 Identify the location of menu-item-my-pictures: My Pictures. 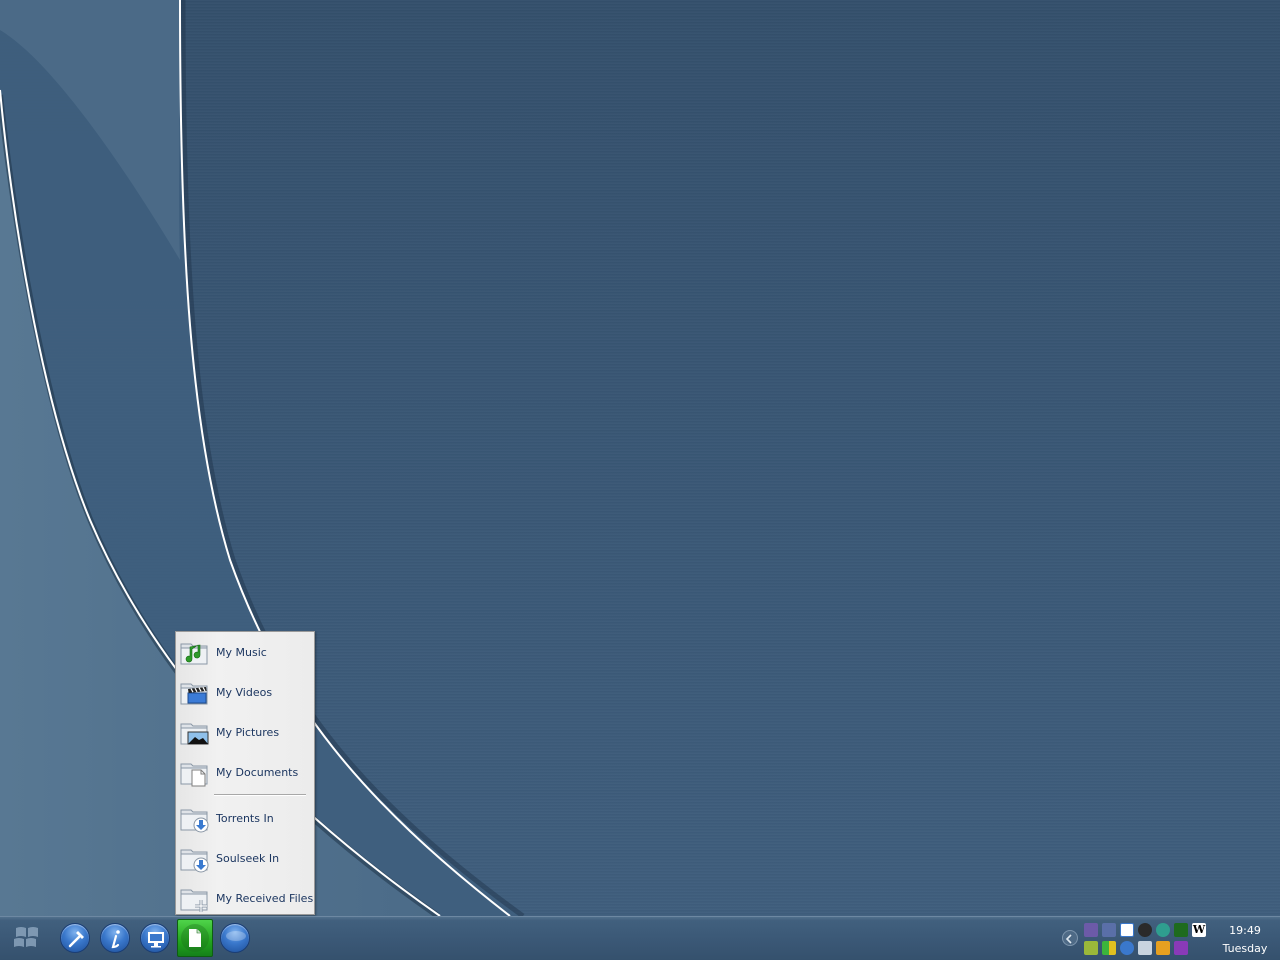
(245, 732).